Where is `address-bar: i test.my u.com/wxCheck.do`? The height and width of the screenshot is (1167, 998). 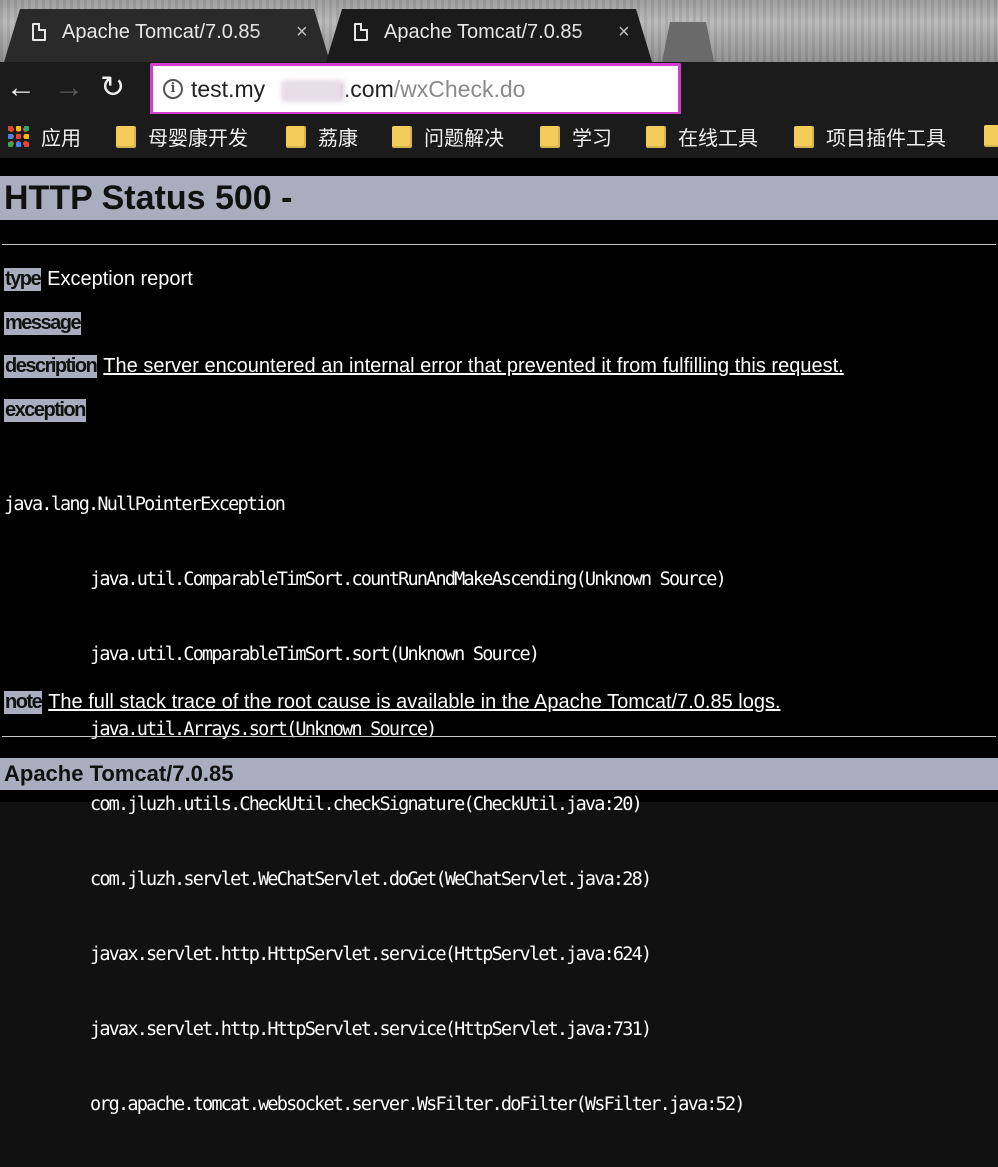 address-bar: i test.my u.com/wxCheck.do is located at coordinates (415, 89).